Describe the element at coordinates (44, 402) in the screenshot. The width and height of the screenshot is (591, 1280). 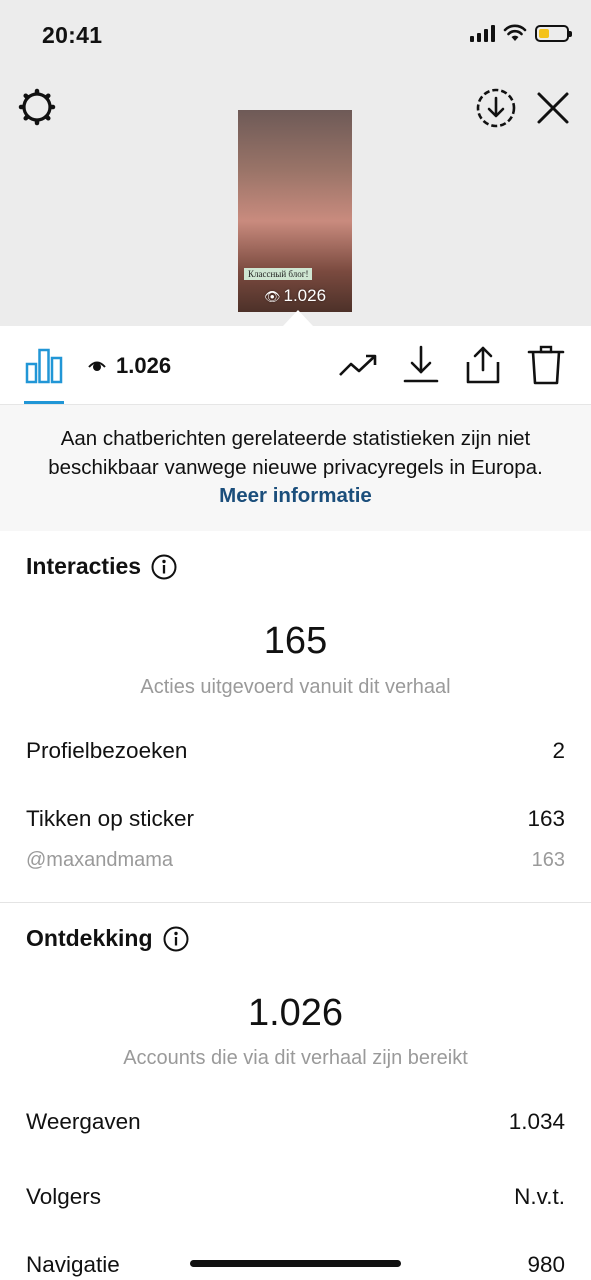
I see `active-tab-indicator` at that location.